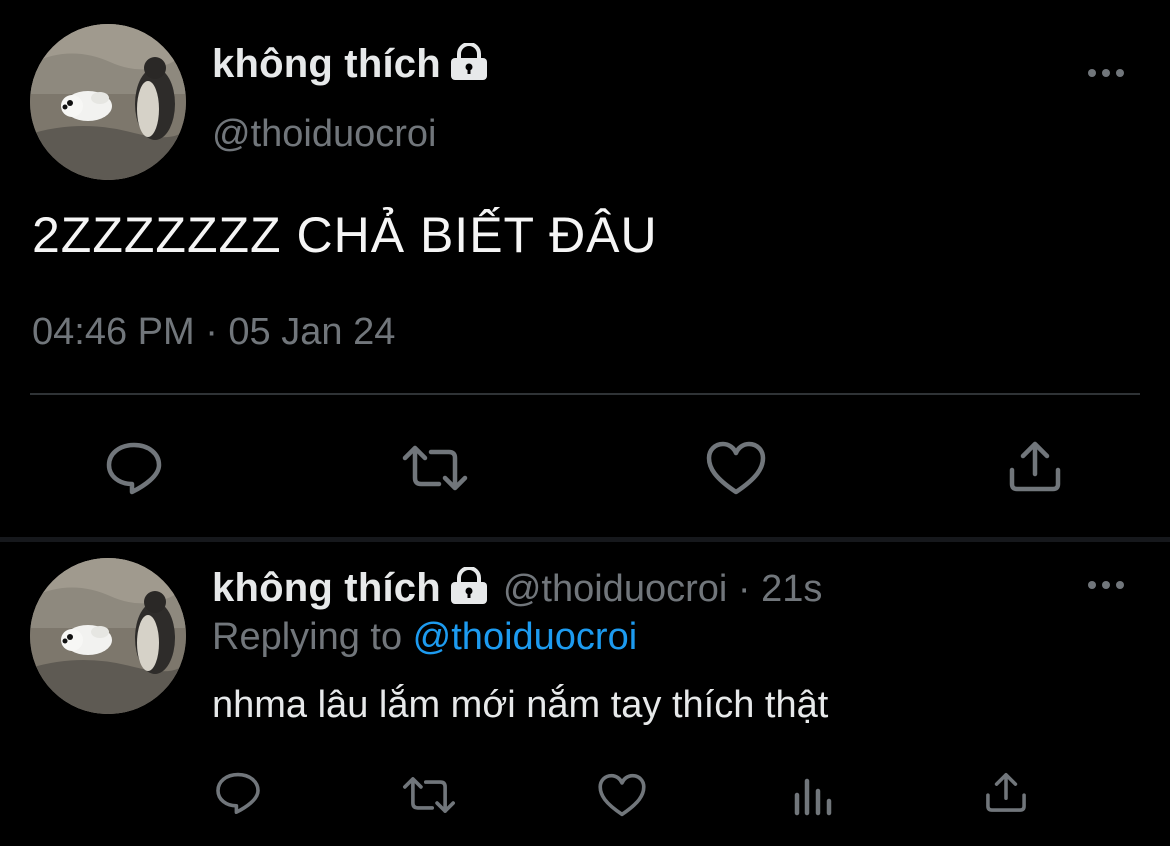 This screenshot has width=1170, height=846. What do you see at coordinates (585, 394) in the screenshot?
I see `divider` at bounding box center [585, 394].